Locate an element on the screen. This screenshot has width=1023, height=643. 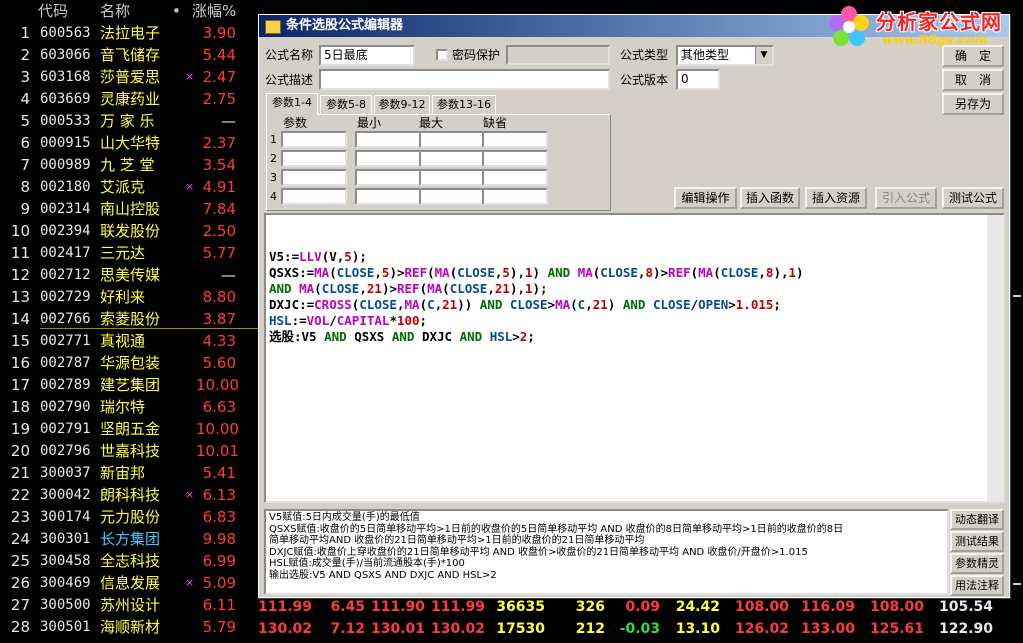
code-token: , is located at coordinates (378, 272).